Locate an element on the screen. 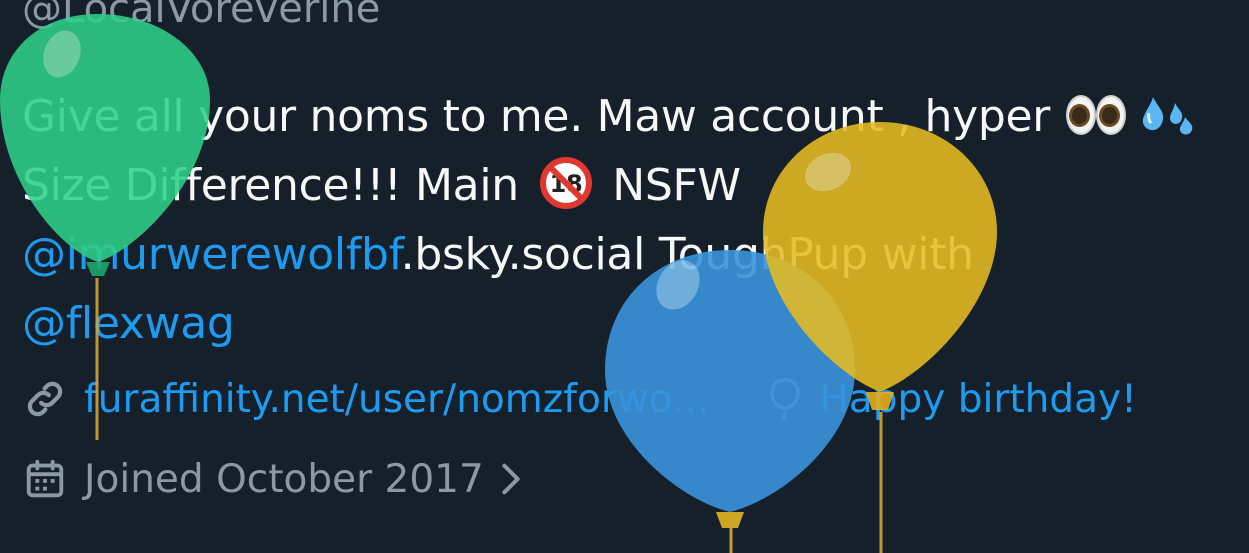  bio-line-2: Size Difference!!! Main 18 NSFW is located at coordinates (624, 185).